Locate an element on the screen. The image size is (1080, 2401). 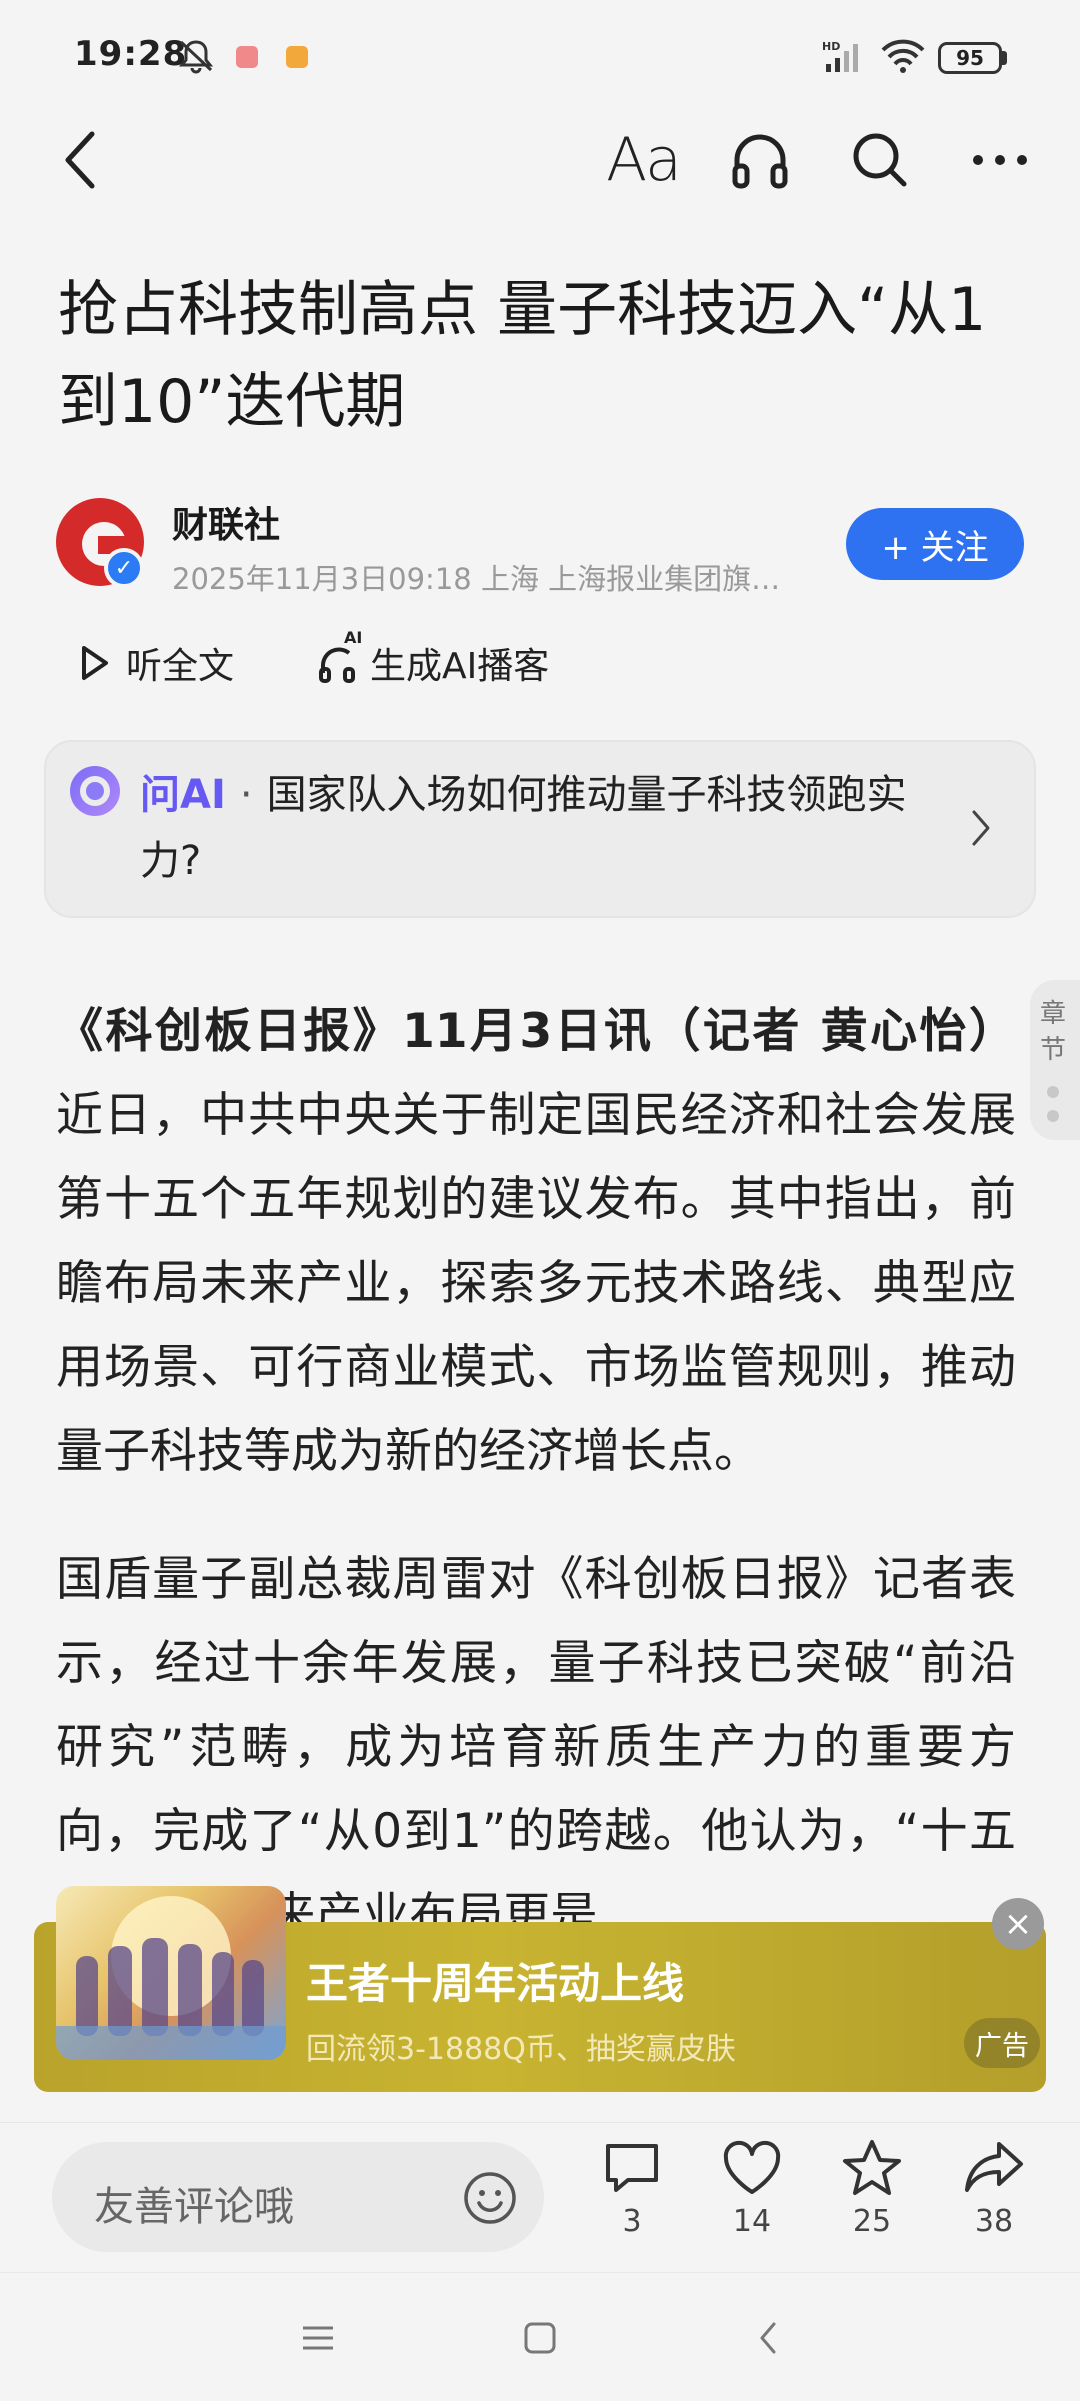
search-button is located at coordinates (880, 160).